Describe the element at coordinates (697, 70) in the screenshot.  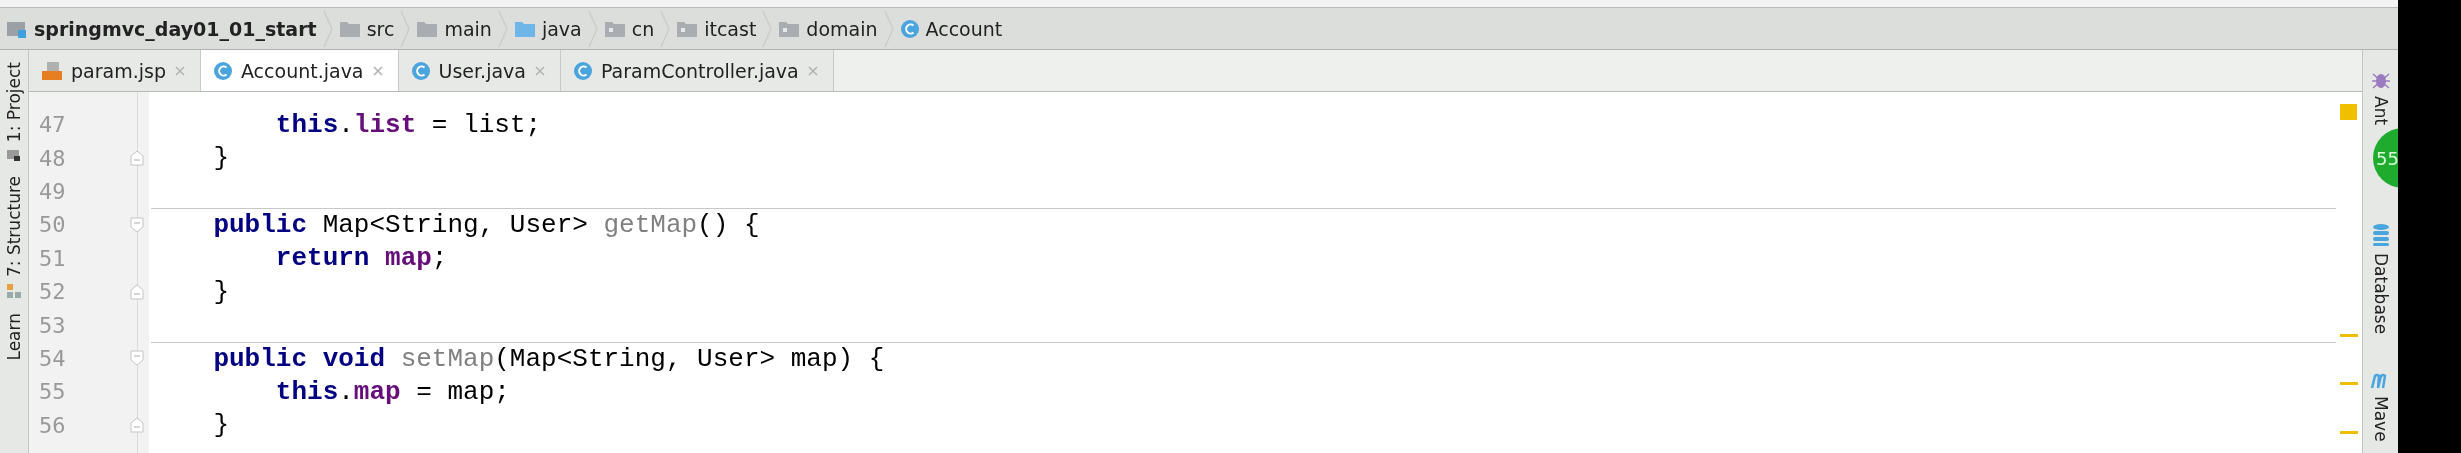
I see `editor-tab: ParamController.java` at that location.